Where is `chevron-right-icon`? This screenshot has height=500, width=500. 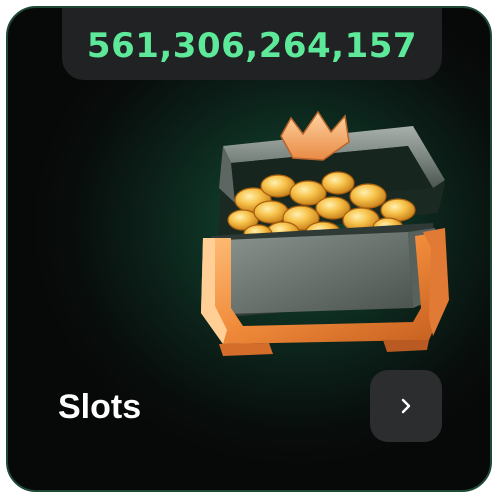
chevron-right-icon is located at coordinates (406, 406).